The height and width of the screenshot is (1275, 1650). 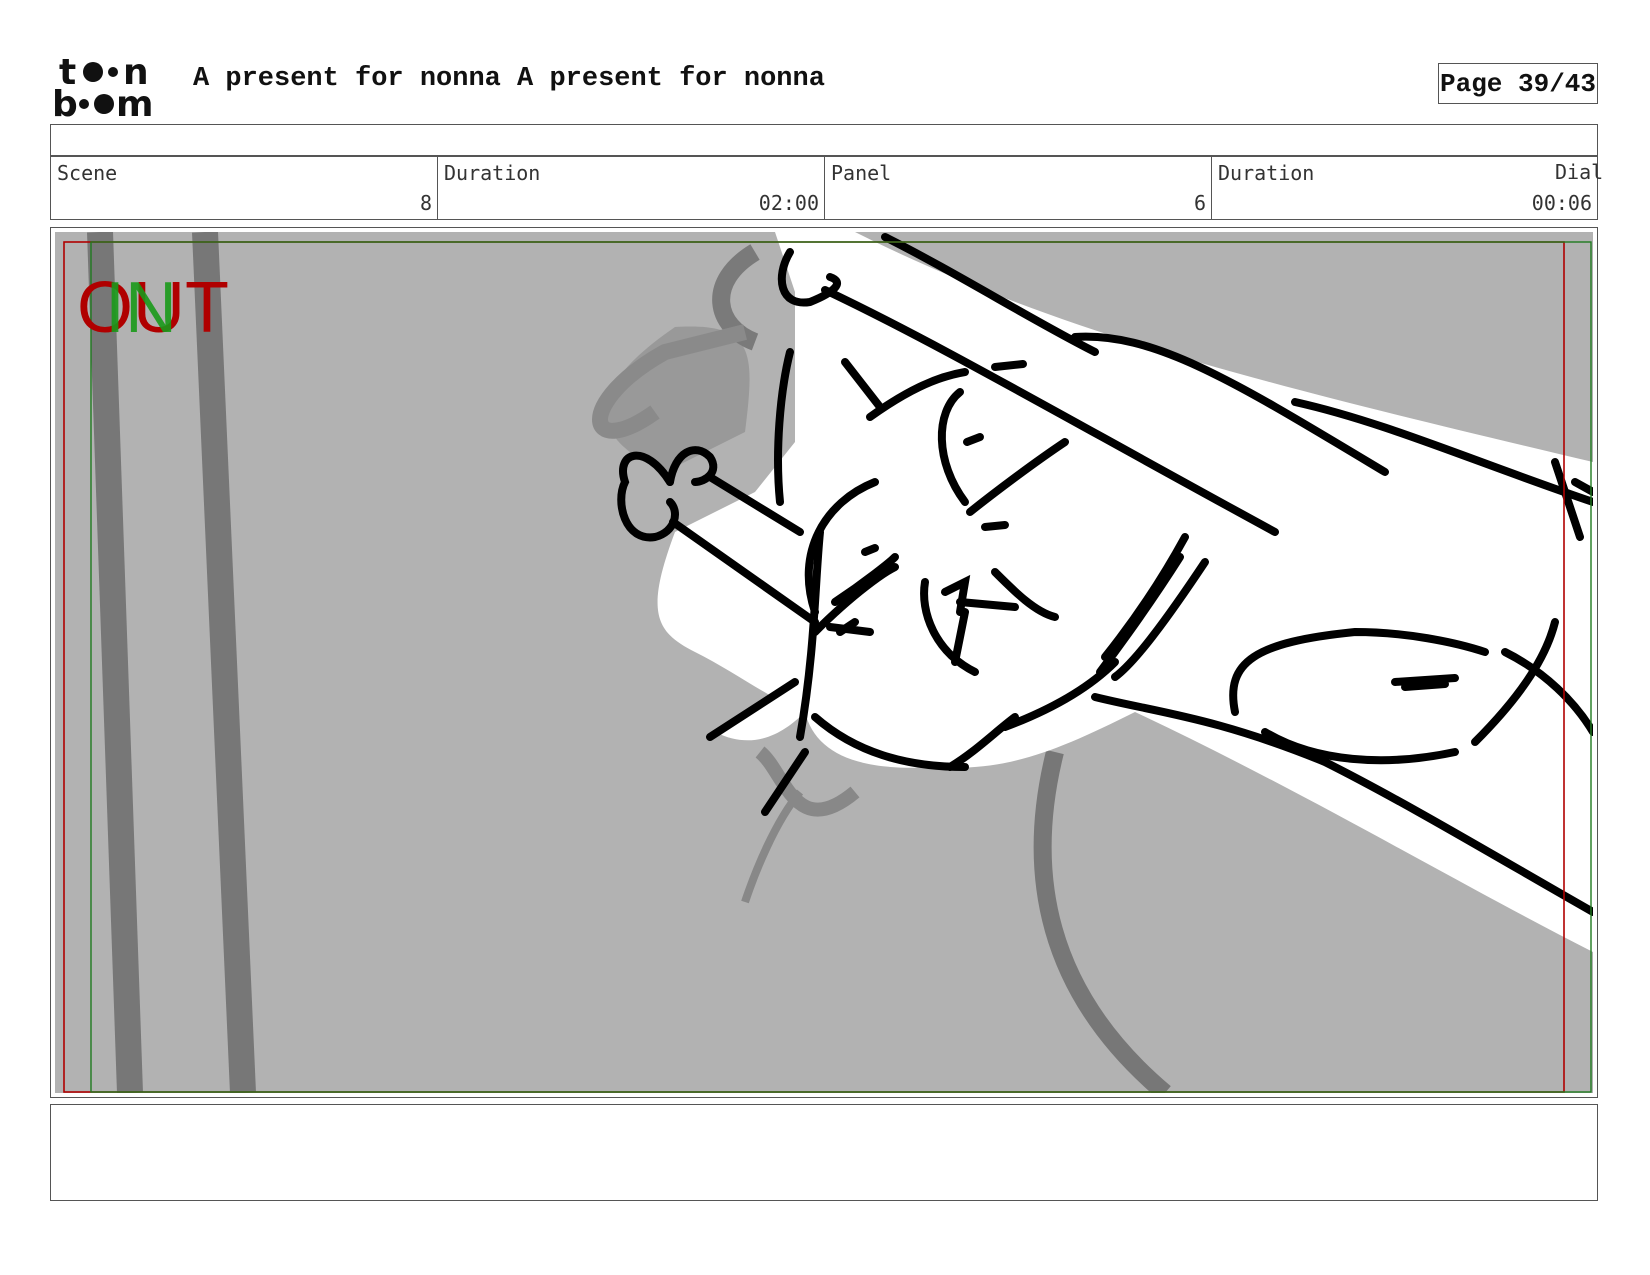 I want to click on panel-value: 6, so click(x=1199, y=203).